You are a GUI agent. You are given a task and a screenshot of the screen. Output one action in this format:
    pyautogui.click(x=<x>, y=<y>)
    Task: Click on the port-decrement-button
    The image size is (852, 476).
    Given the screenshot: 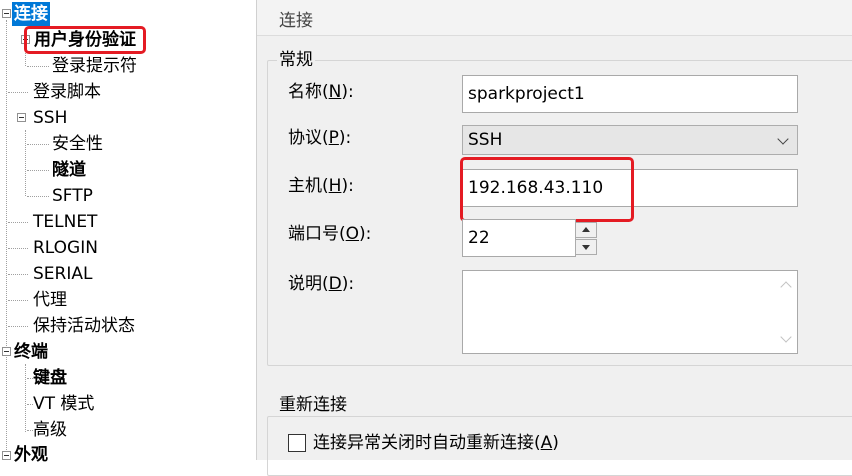 What is the action you would take?
    pyautogui.click(x=586, y=247)
    